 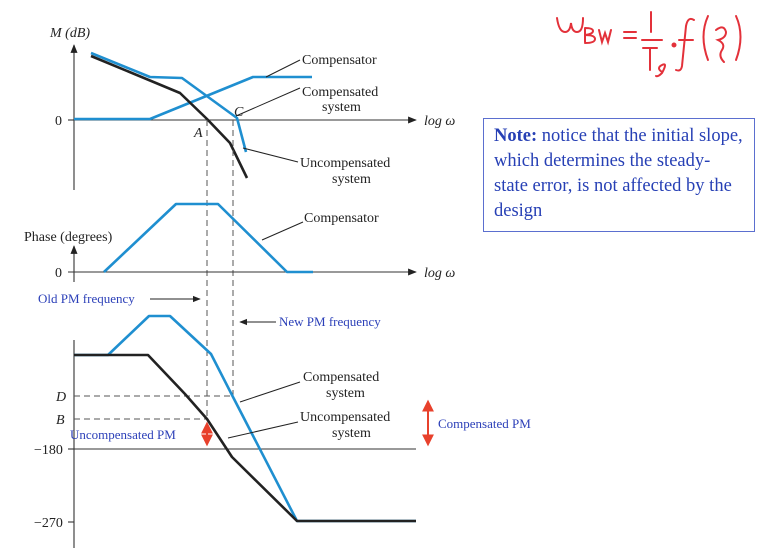 I want to click on handwritten-formula, so click(x=649, y=44).